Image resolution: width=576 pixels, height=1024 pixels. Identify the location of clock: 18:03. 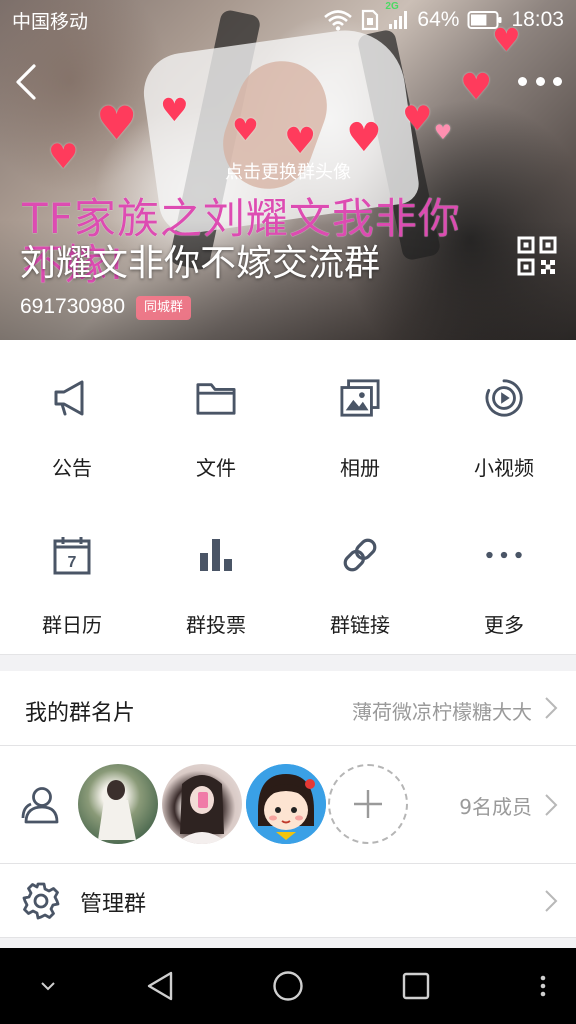
(537, 19).